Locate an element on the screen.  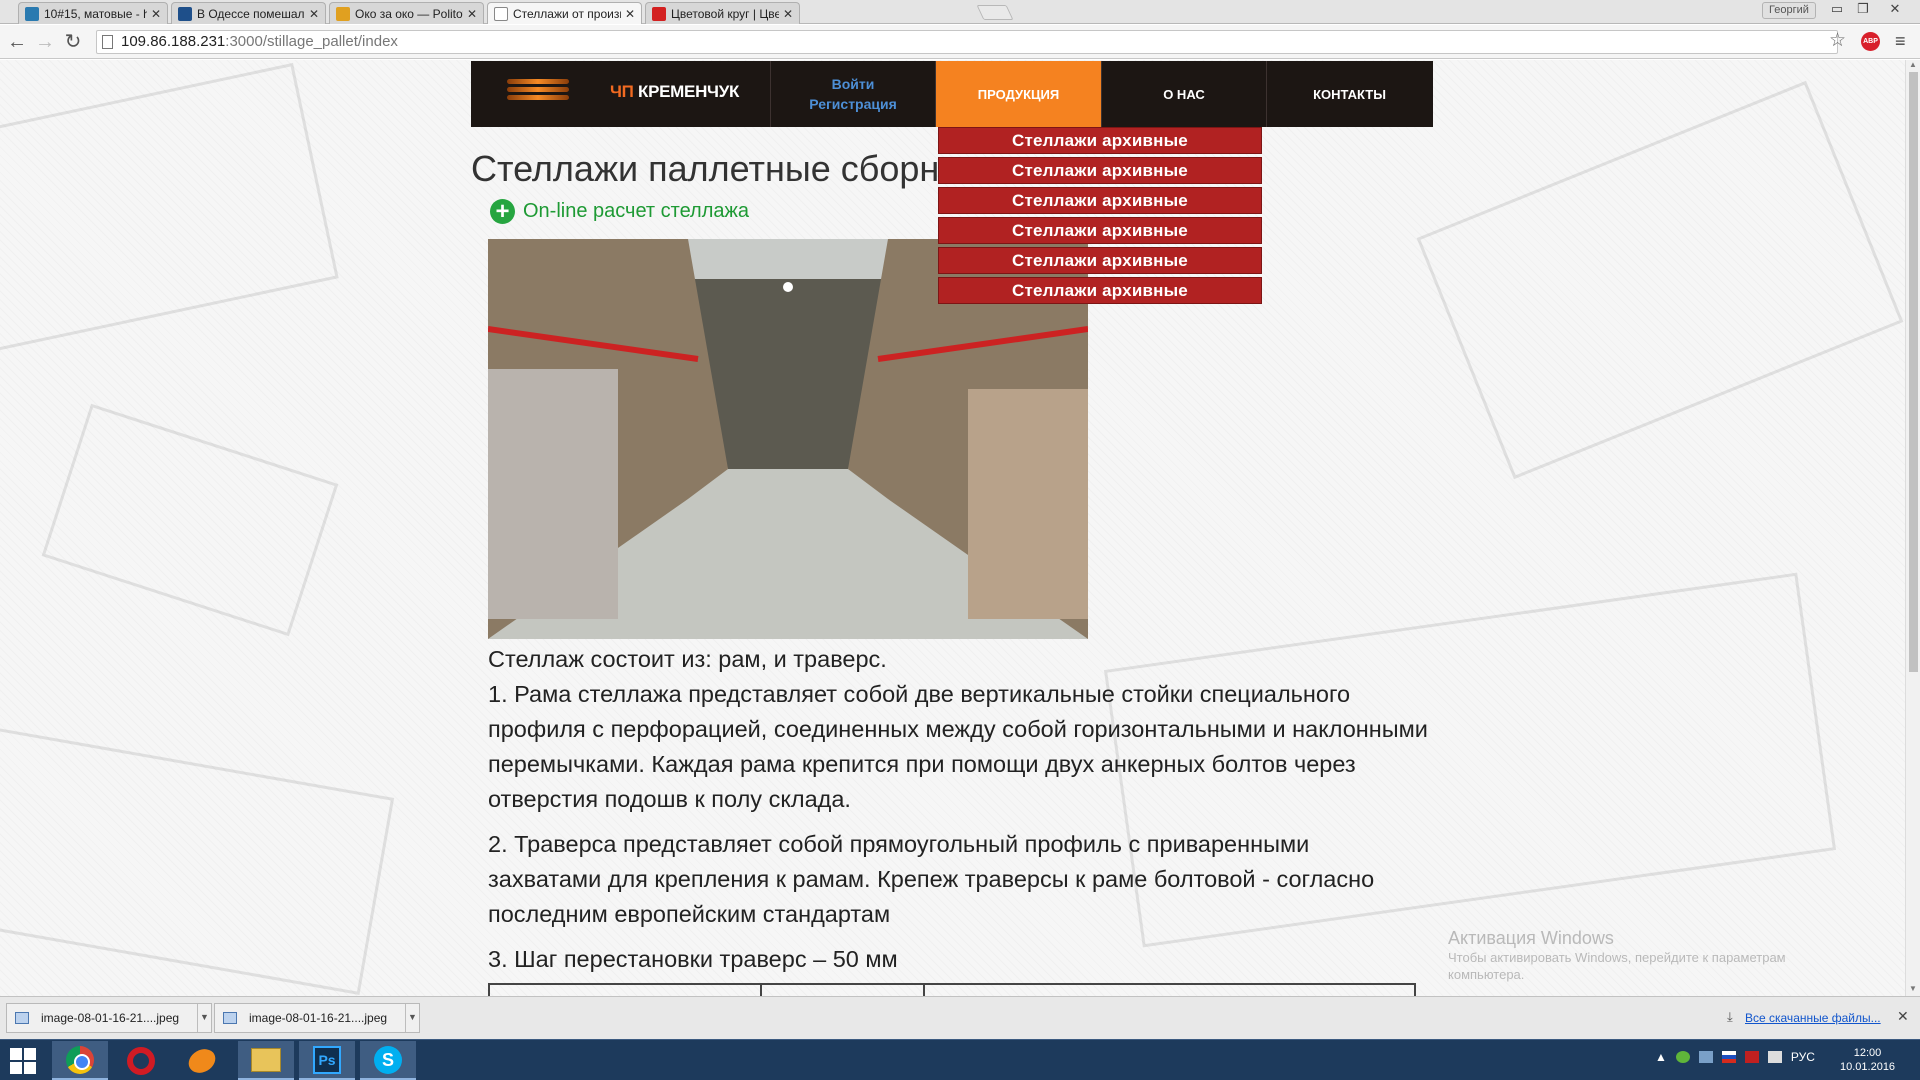
chrome-icon is located at coordinates (80, 1059).